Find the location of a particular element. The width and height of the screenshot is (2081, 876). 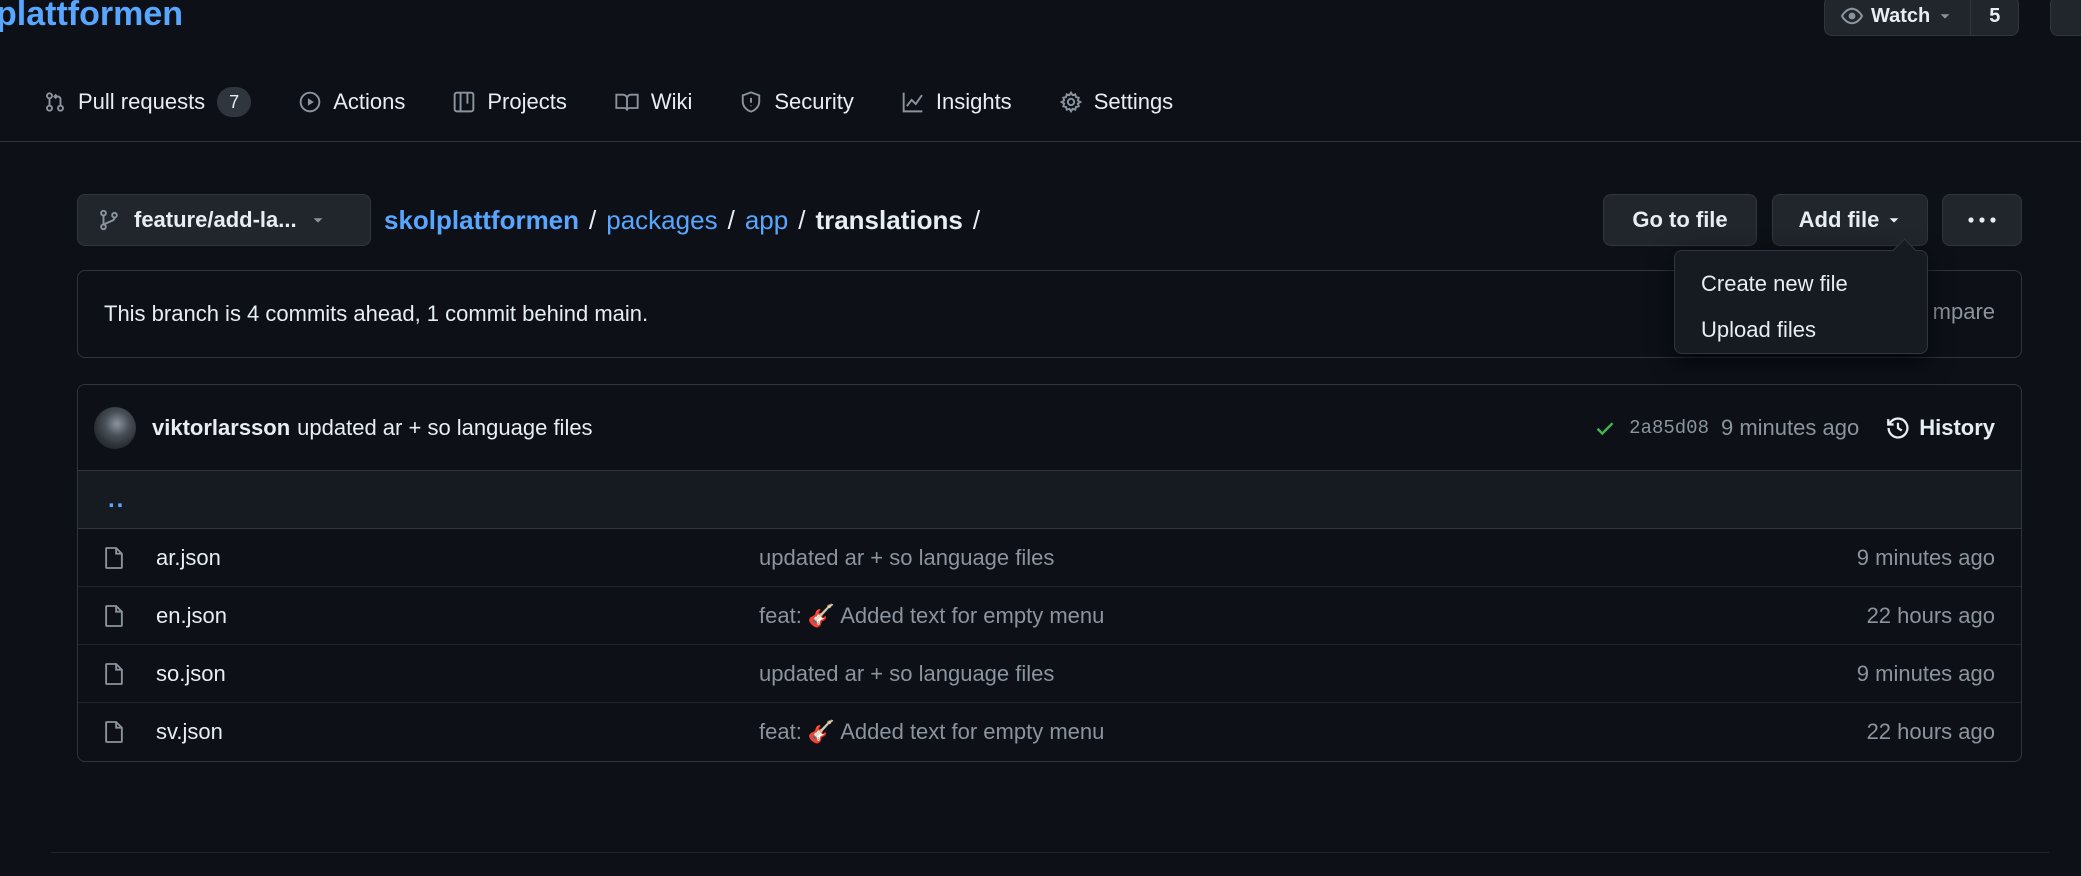

history-link: History is located at coordinates (1940, 428).